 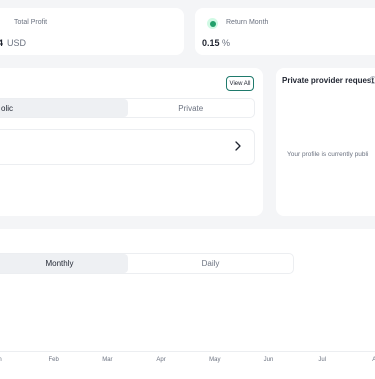 What do you see at coordinates (212, 23) in the screenshot?
I see `status-dot-icon` at bounding box center [212, 23].